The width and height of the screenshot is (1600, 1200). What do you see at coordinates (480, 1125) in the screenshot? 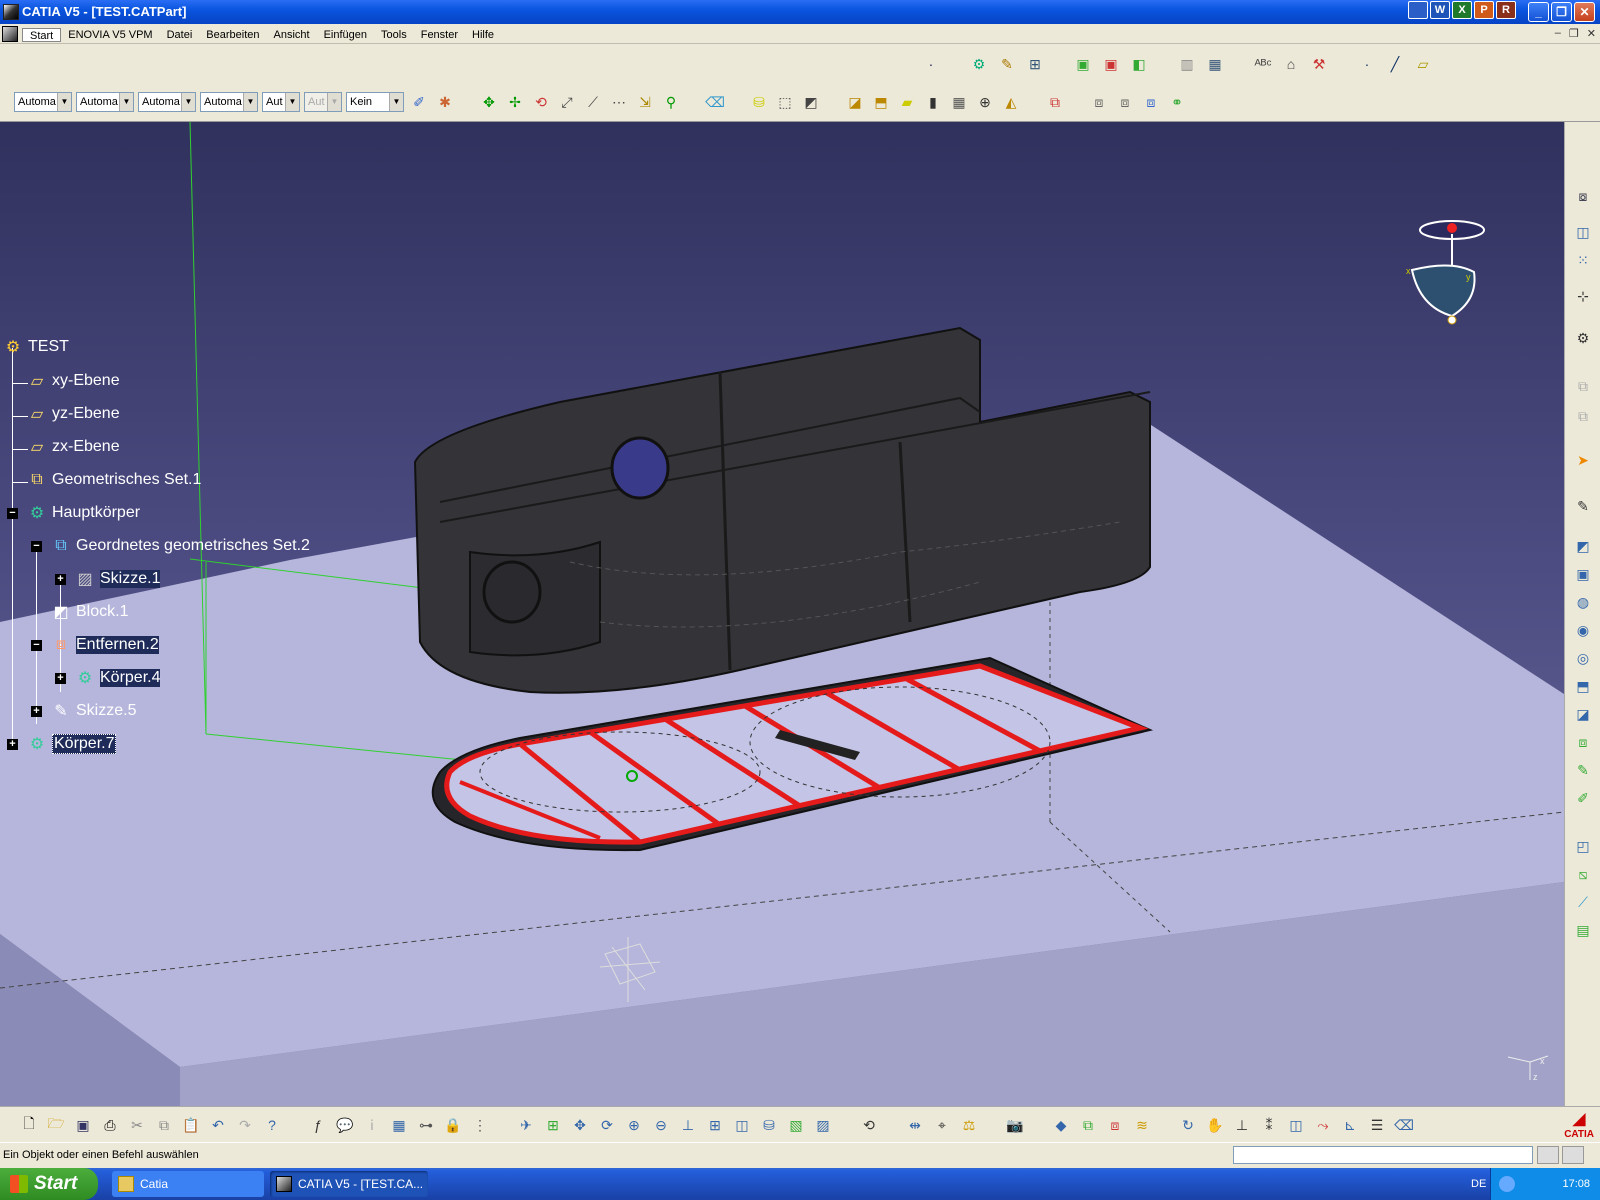
I see `parameters-icon: ⋮` at bounding box center [480, 1125].